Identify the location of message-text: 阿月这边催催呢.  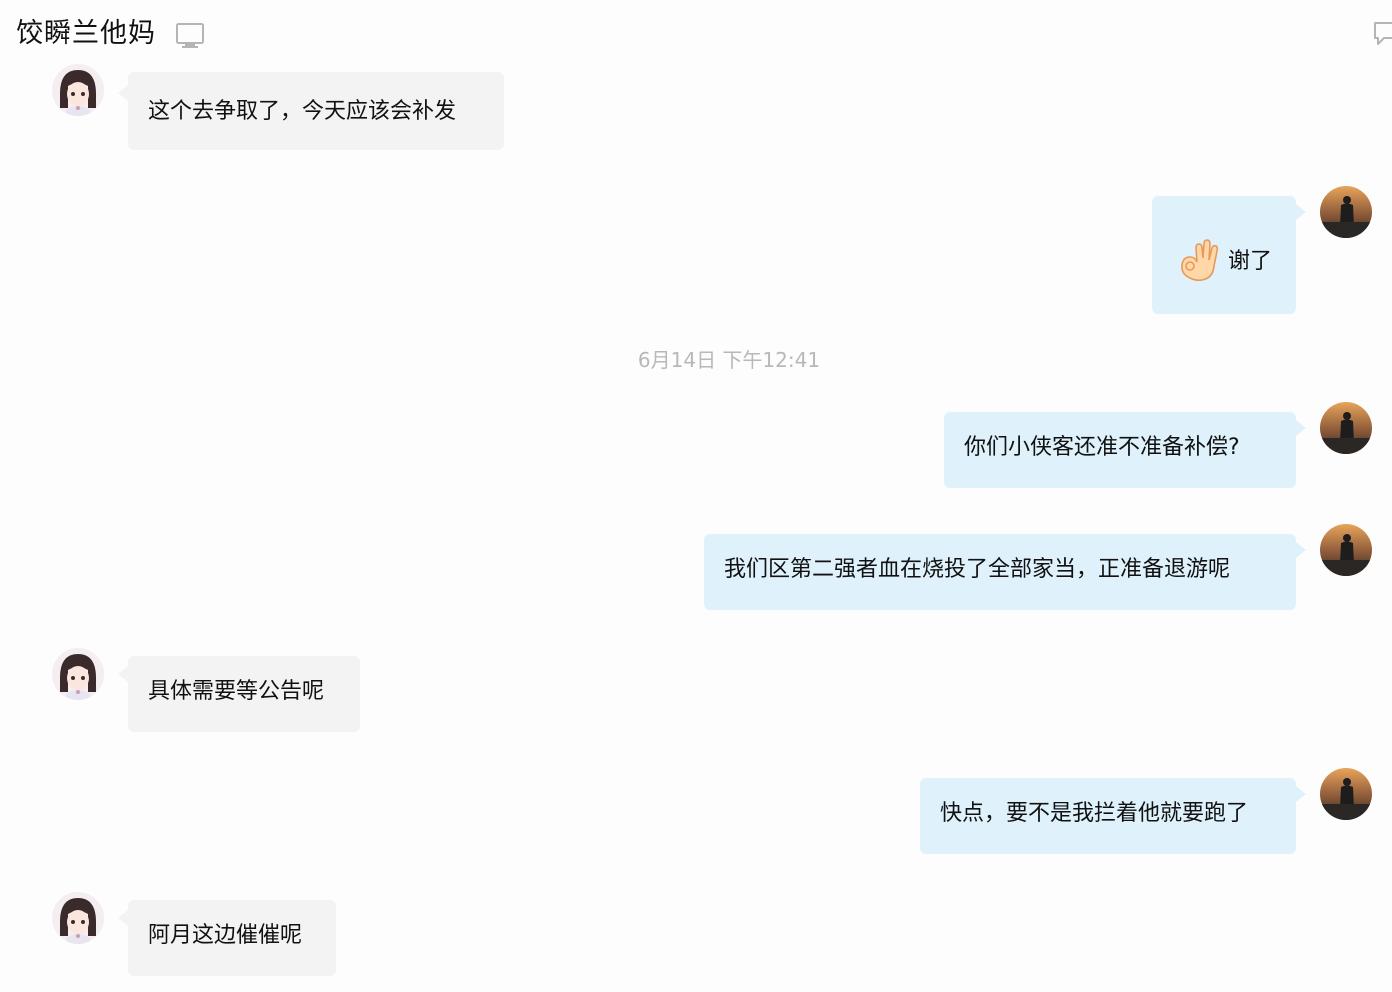
(225, 935).